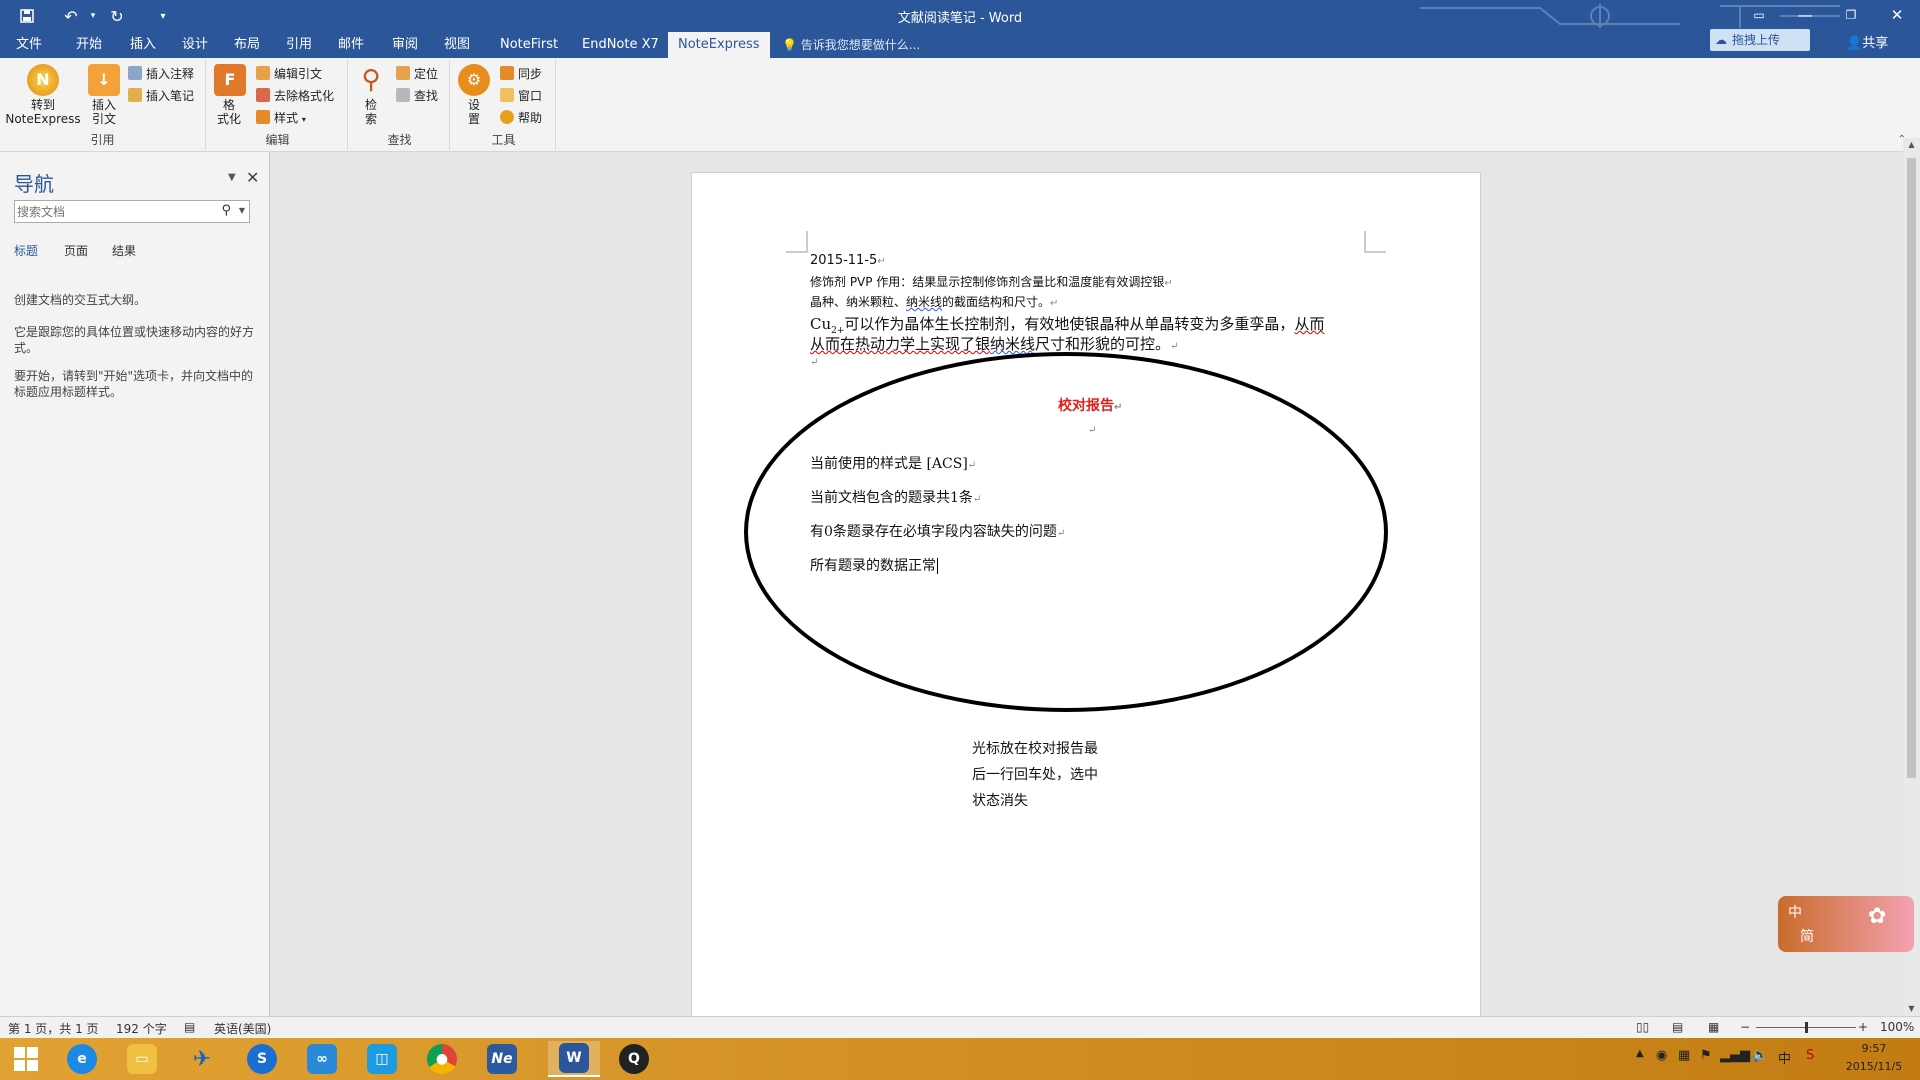 The image size is (1920, 1080). Describe the element at coordinates (242, 1028) in the screenshot. I see `language-indicator: 英语(美国)` at that location.